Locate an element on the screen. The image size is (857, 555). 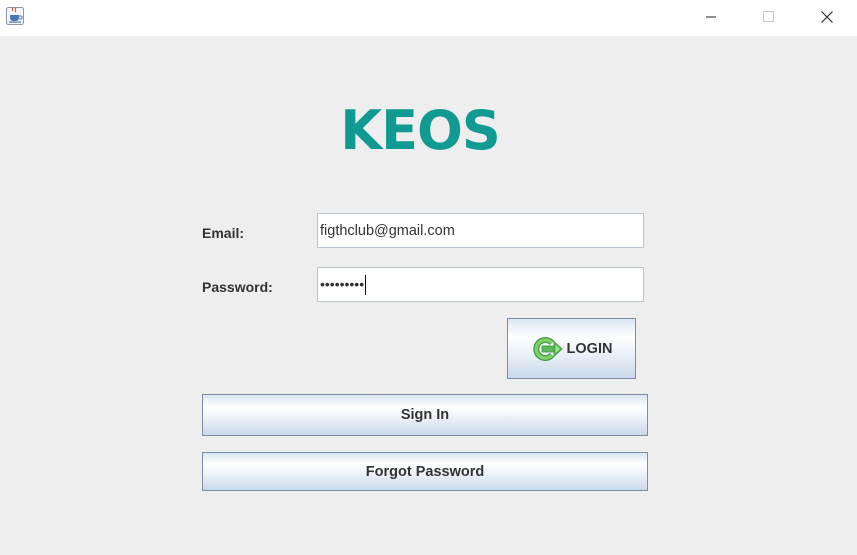
title-bar is located at coordinates (428, 18).